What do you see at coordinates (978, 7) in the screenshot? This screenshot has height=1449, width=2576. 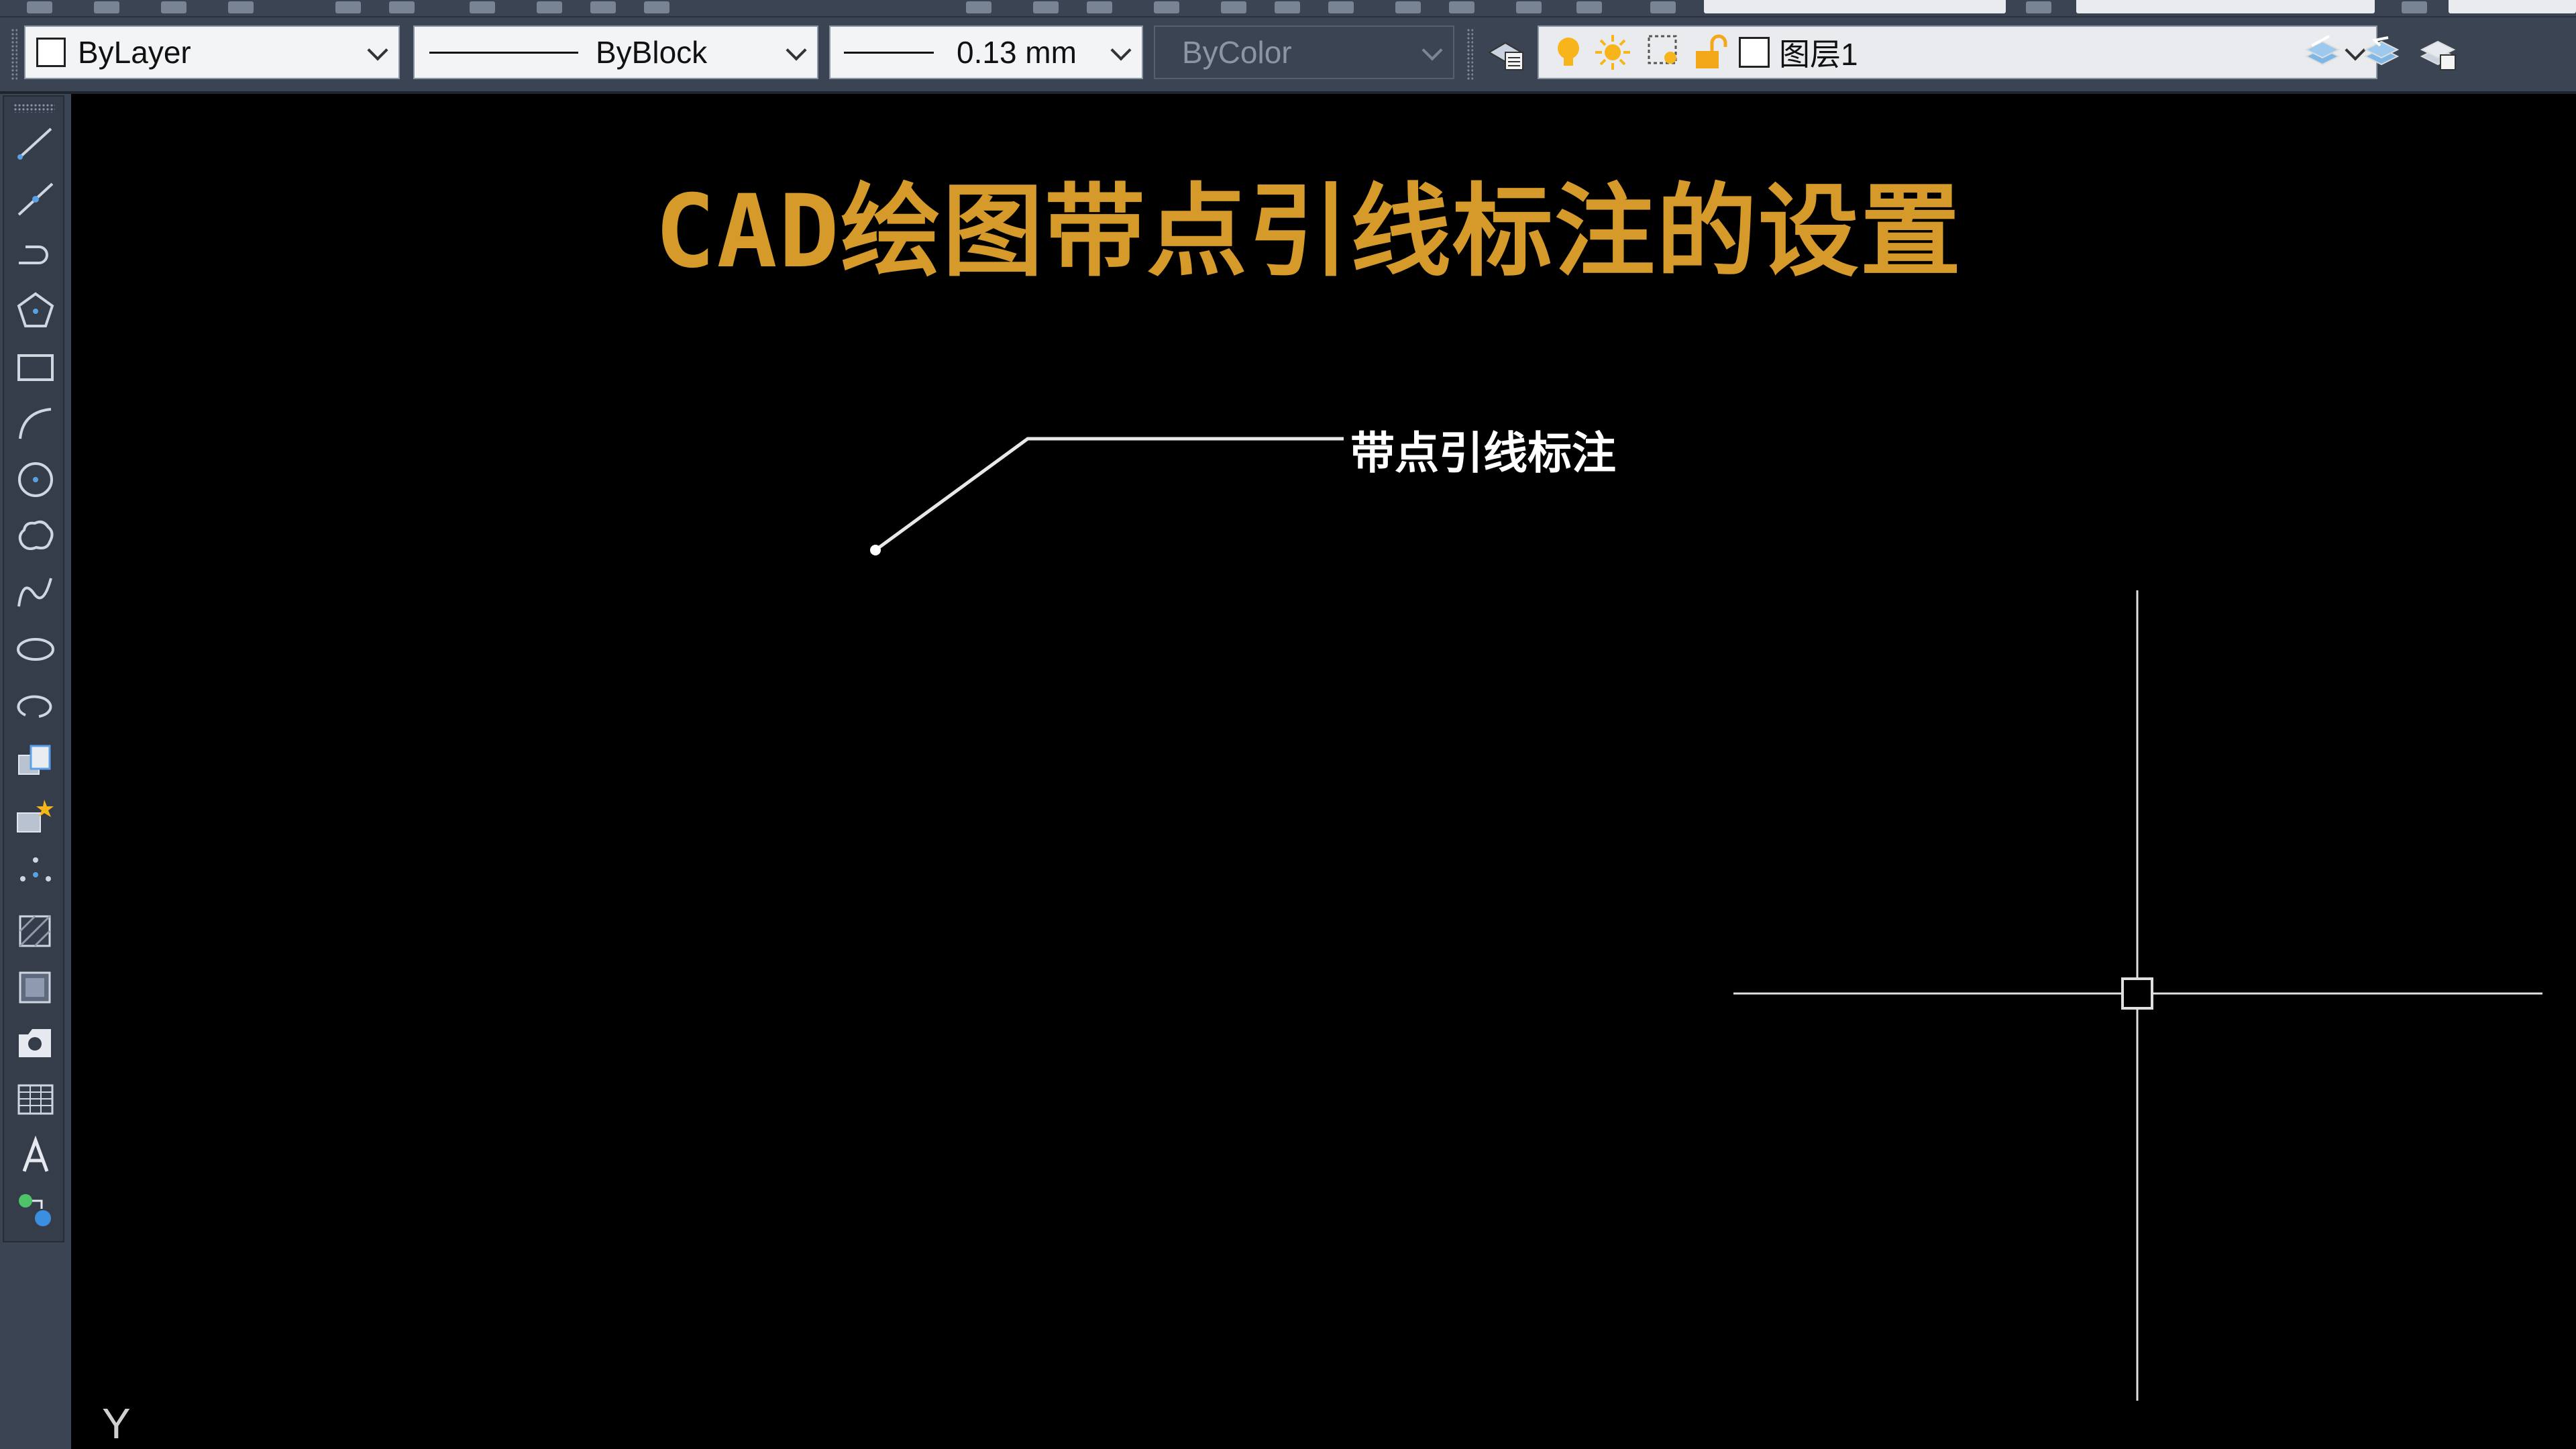 I see `pan-icon` at bounding box center [978, 7].